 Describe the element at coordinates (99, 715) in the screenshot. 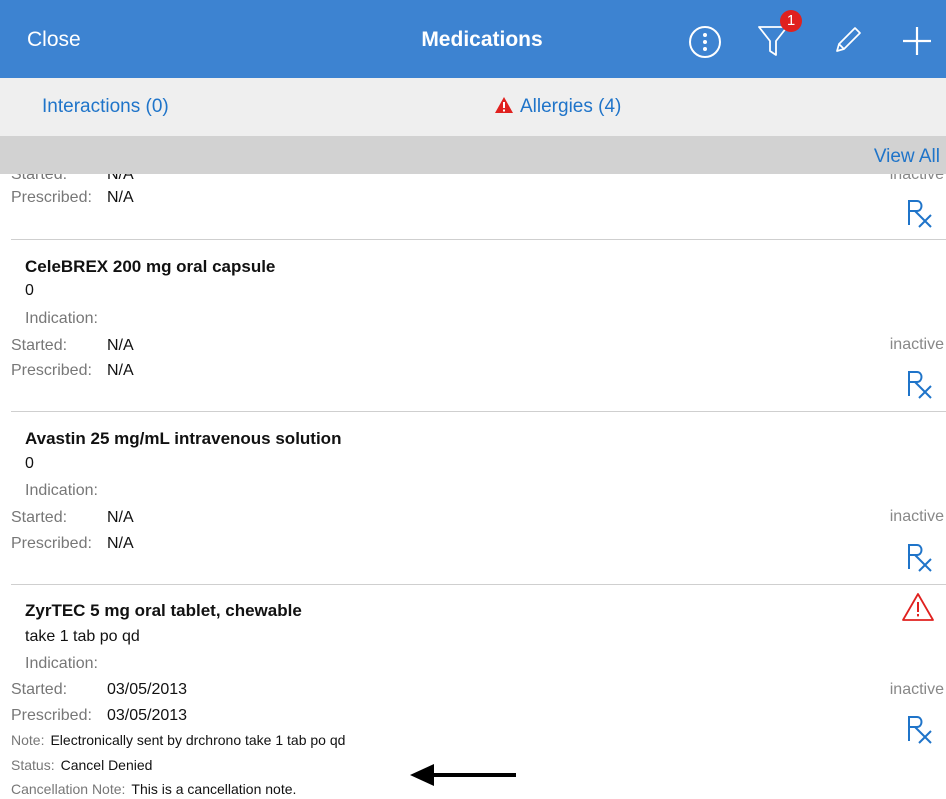

I see `prescribed-row: Prescribed: 03/05/2013` at that location.